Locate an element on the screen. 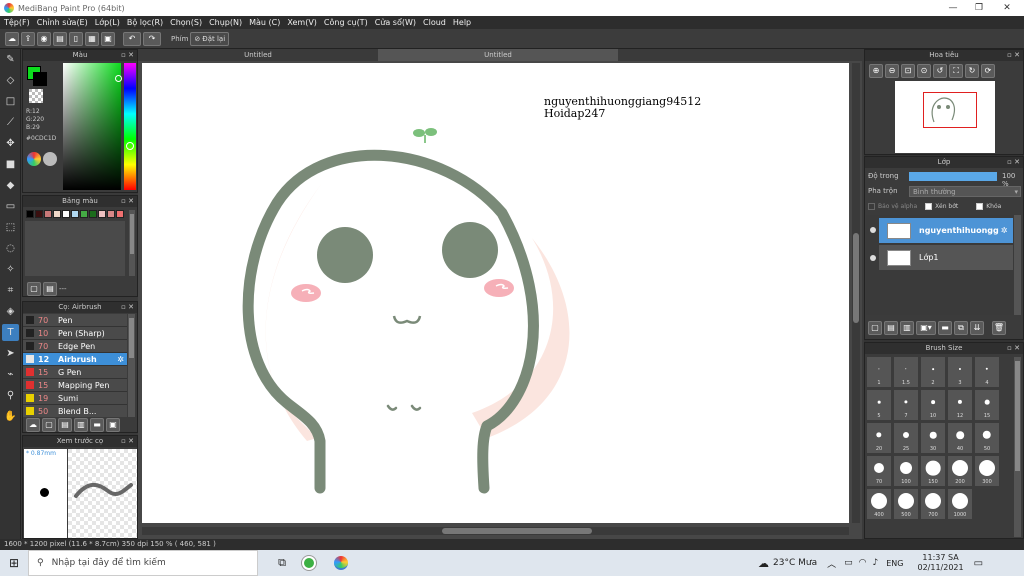 Image resolution: width=1024 pixels, height=576 pixels. comment-icon: ◉ is located at coordinates (44, 38).